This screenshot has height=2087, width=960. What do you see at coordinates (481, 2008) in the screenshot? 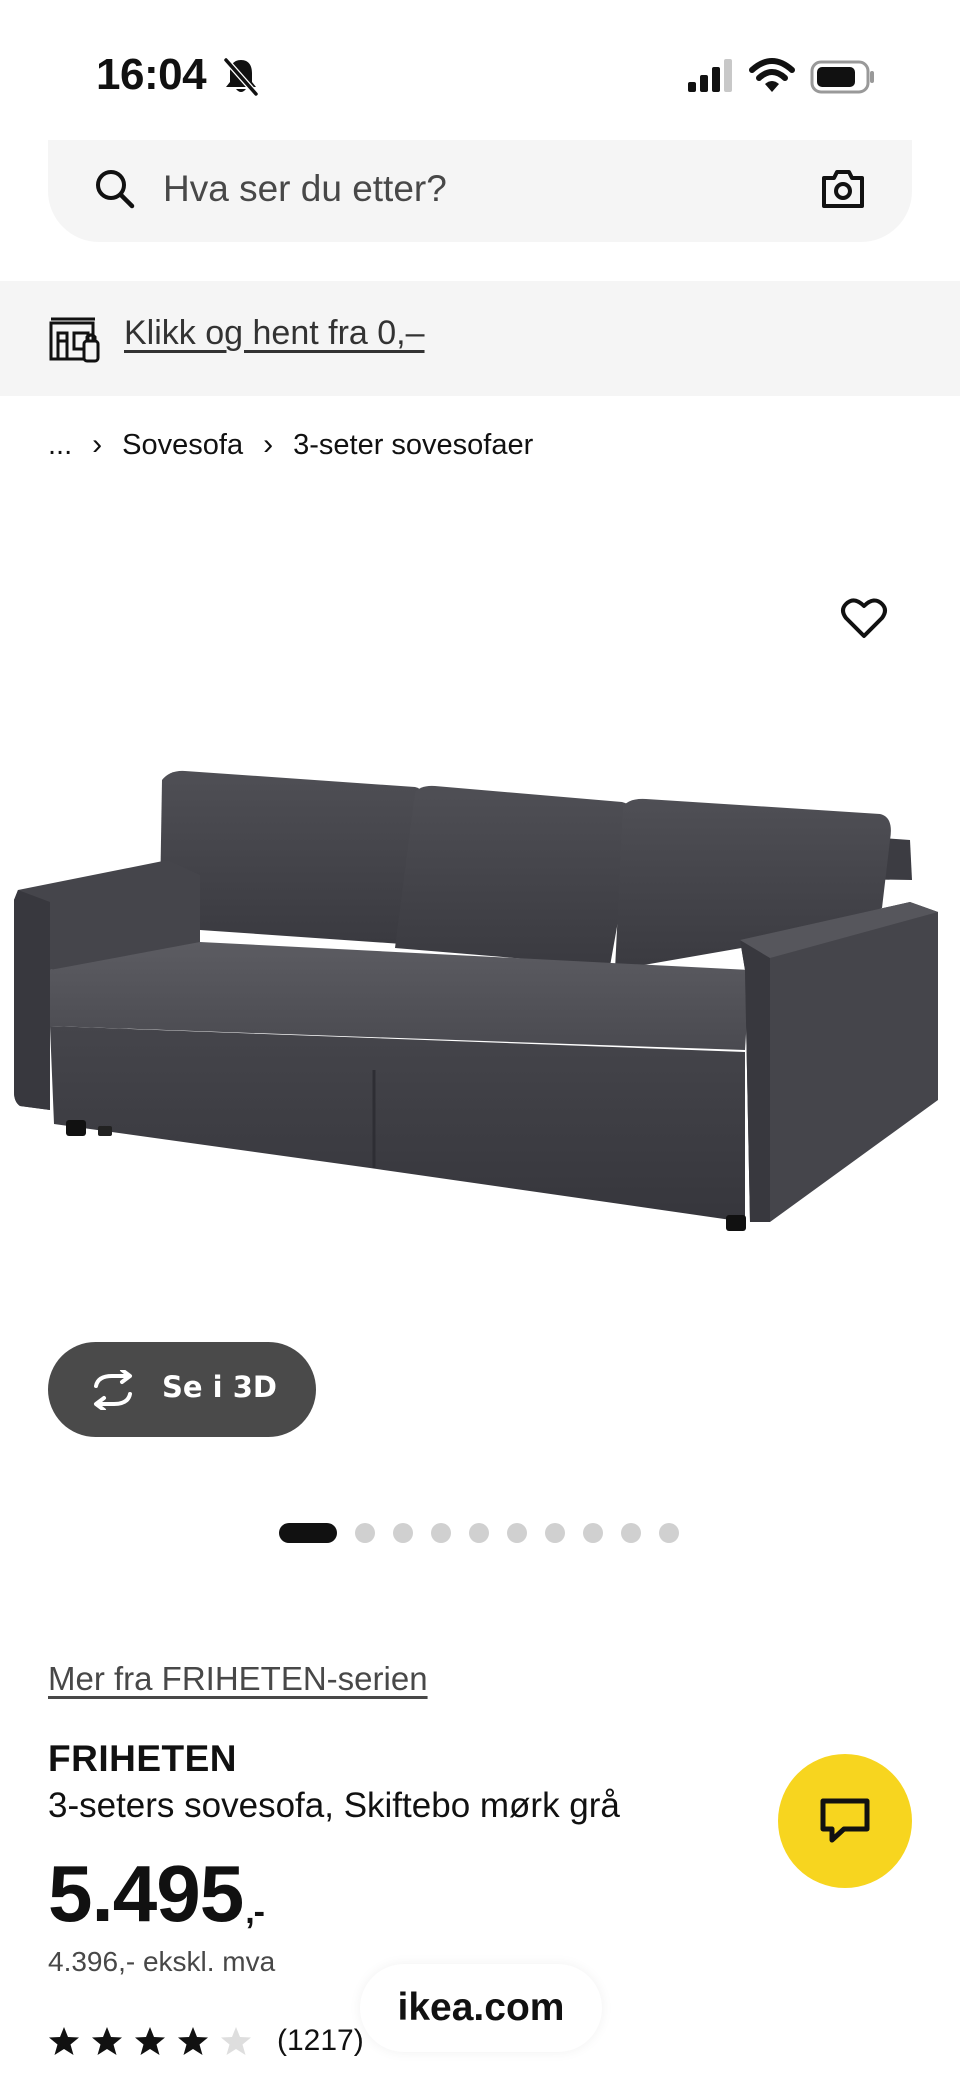
I see `browser-url-bar: ikea.com` at bounding box center [481, 2008].